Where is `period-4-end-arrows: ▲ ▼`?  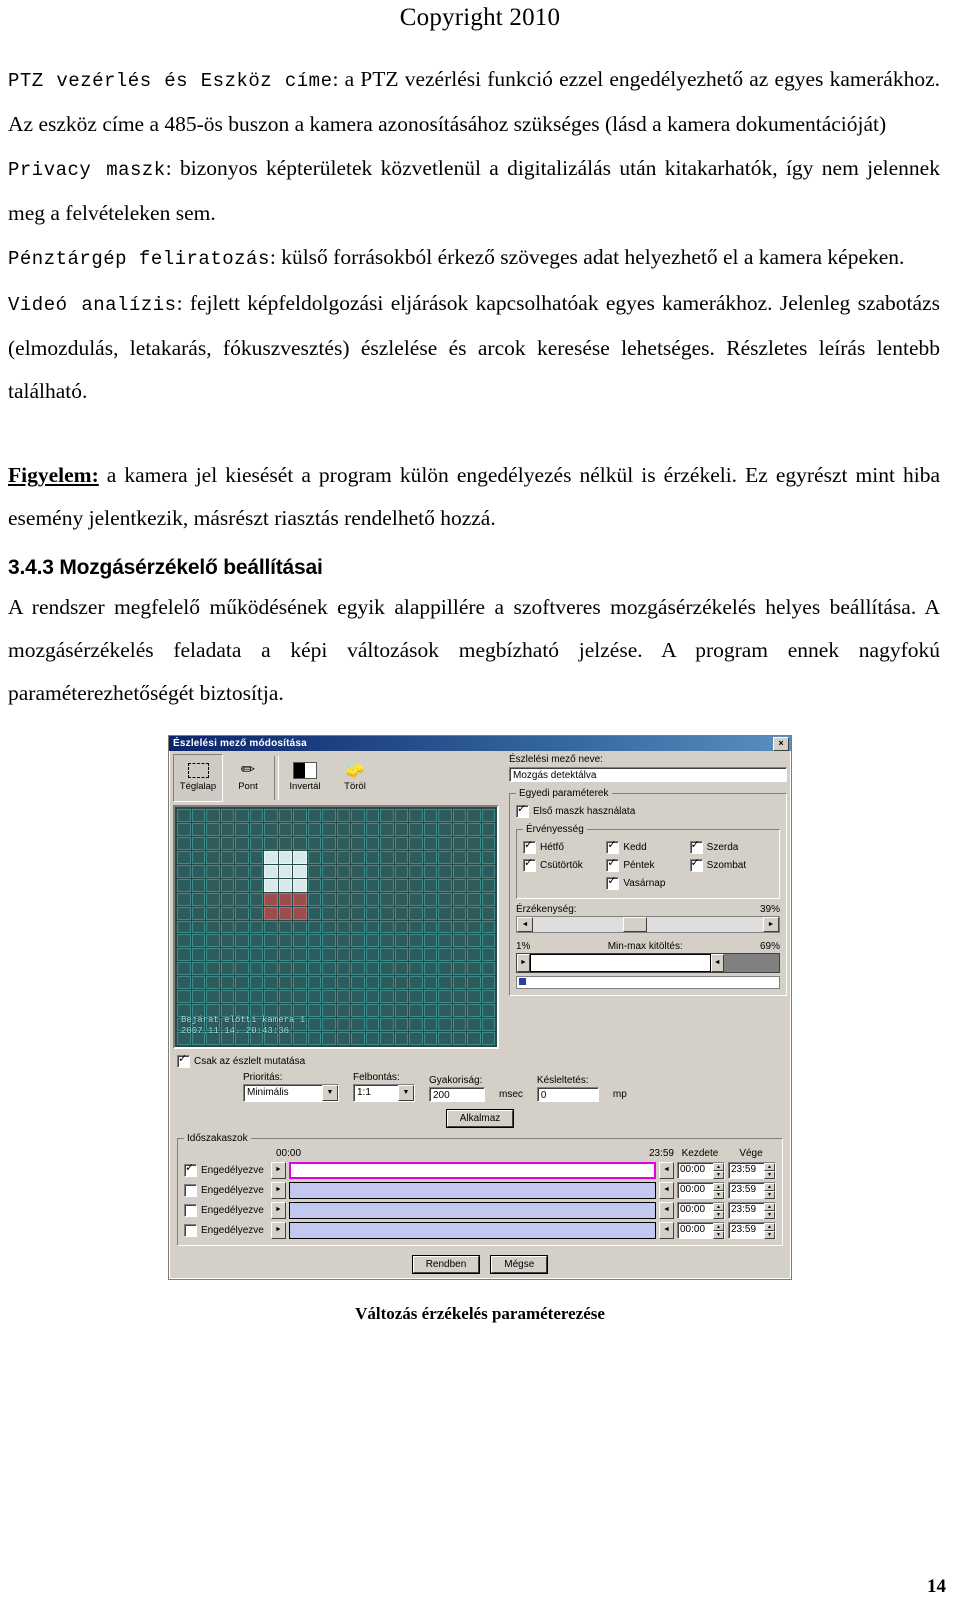 period-4-end-arrows: ▲ ▼ is located at coordinates (769, 1231).